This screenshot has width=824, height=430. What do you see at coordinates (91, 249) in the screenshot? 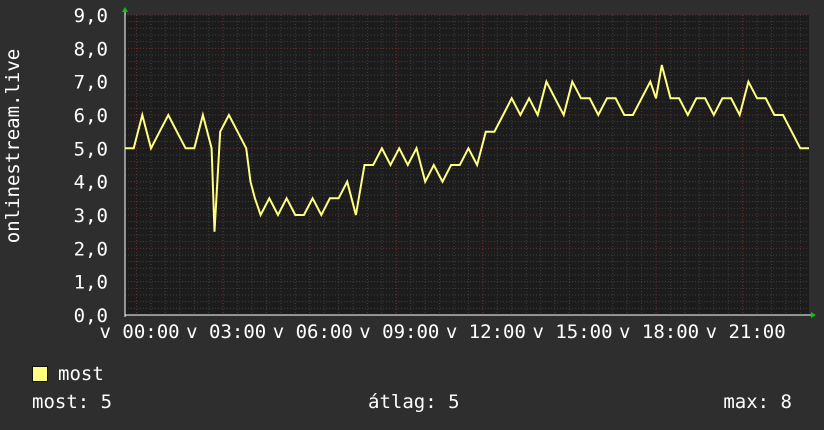
I see `y-tick-label: 2,0` at bounding box center [91, 249].